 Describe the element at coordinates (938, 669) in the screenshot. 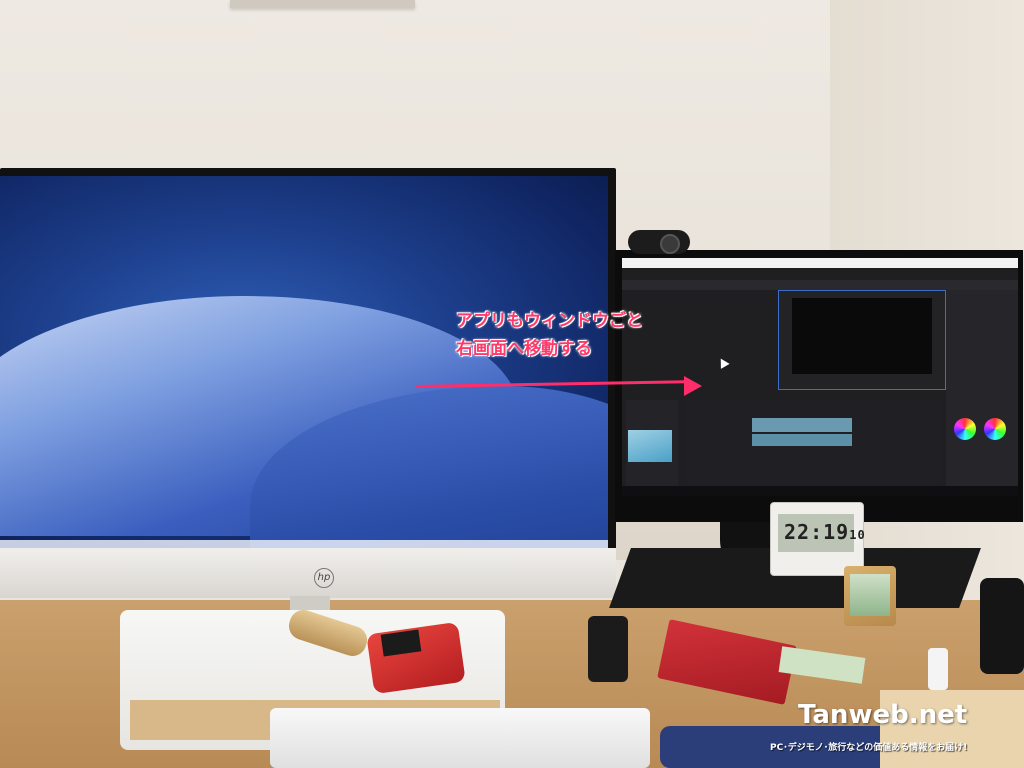

I see `eye-drops` at that location.